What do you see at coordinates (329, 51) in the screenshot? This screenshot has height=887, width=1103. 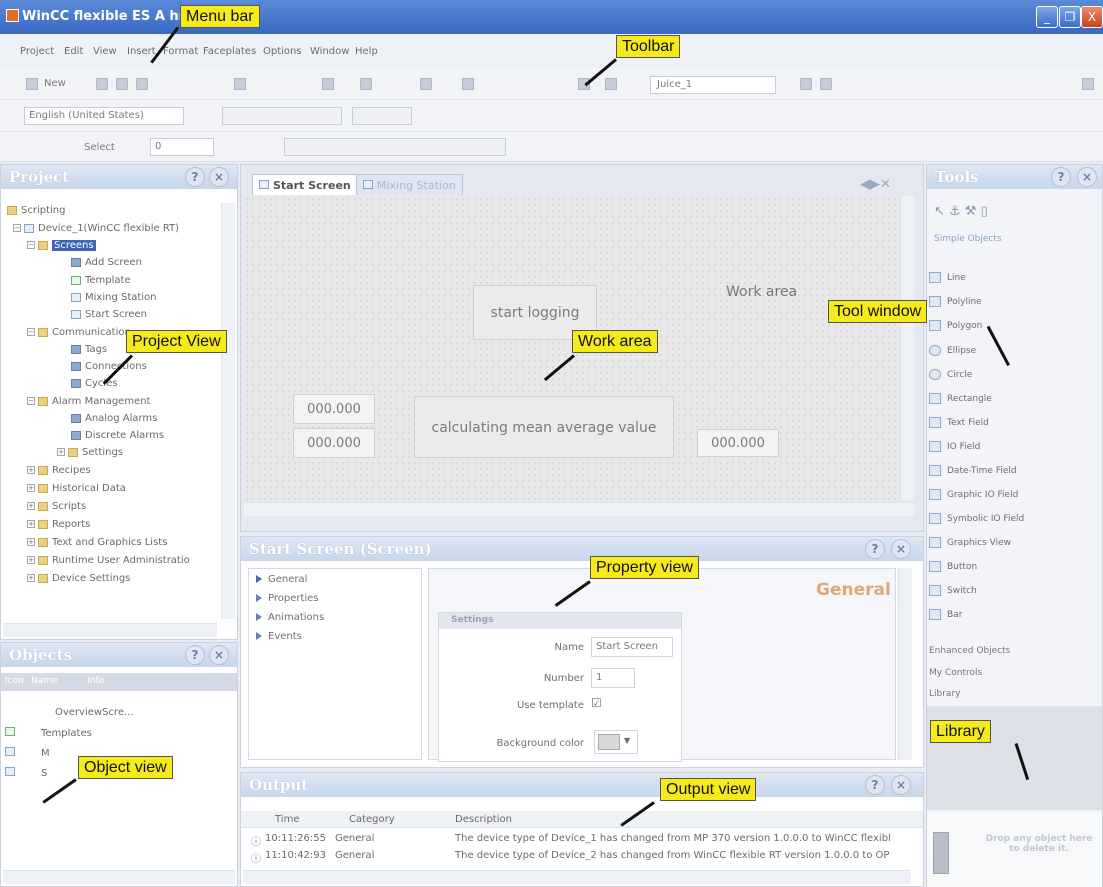 I see `menu-window: Window` at bounding box center [329, 51].